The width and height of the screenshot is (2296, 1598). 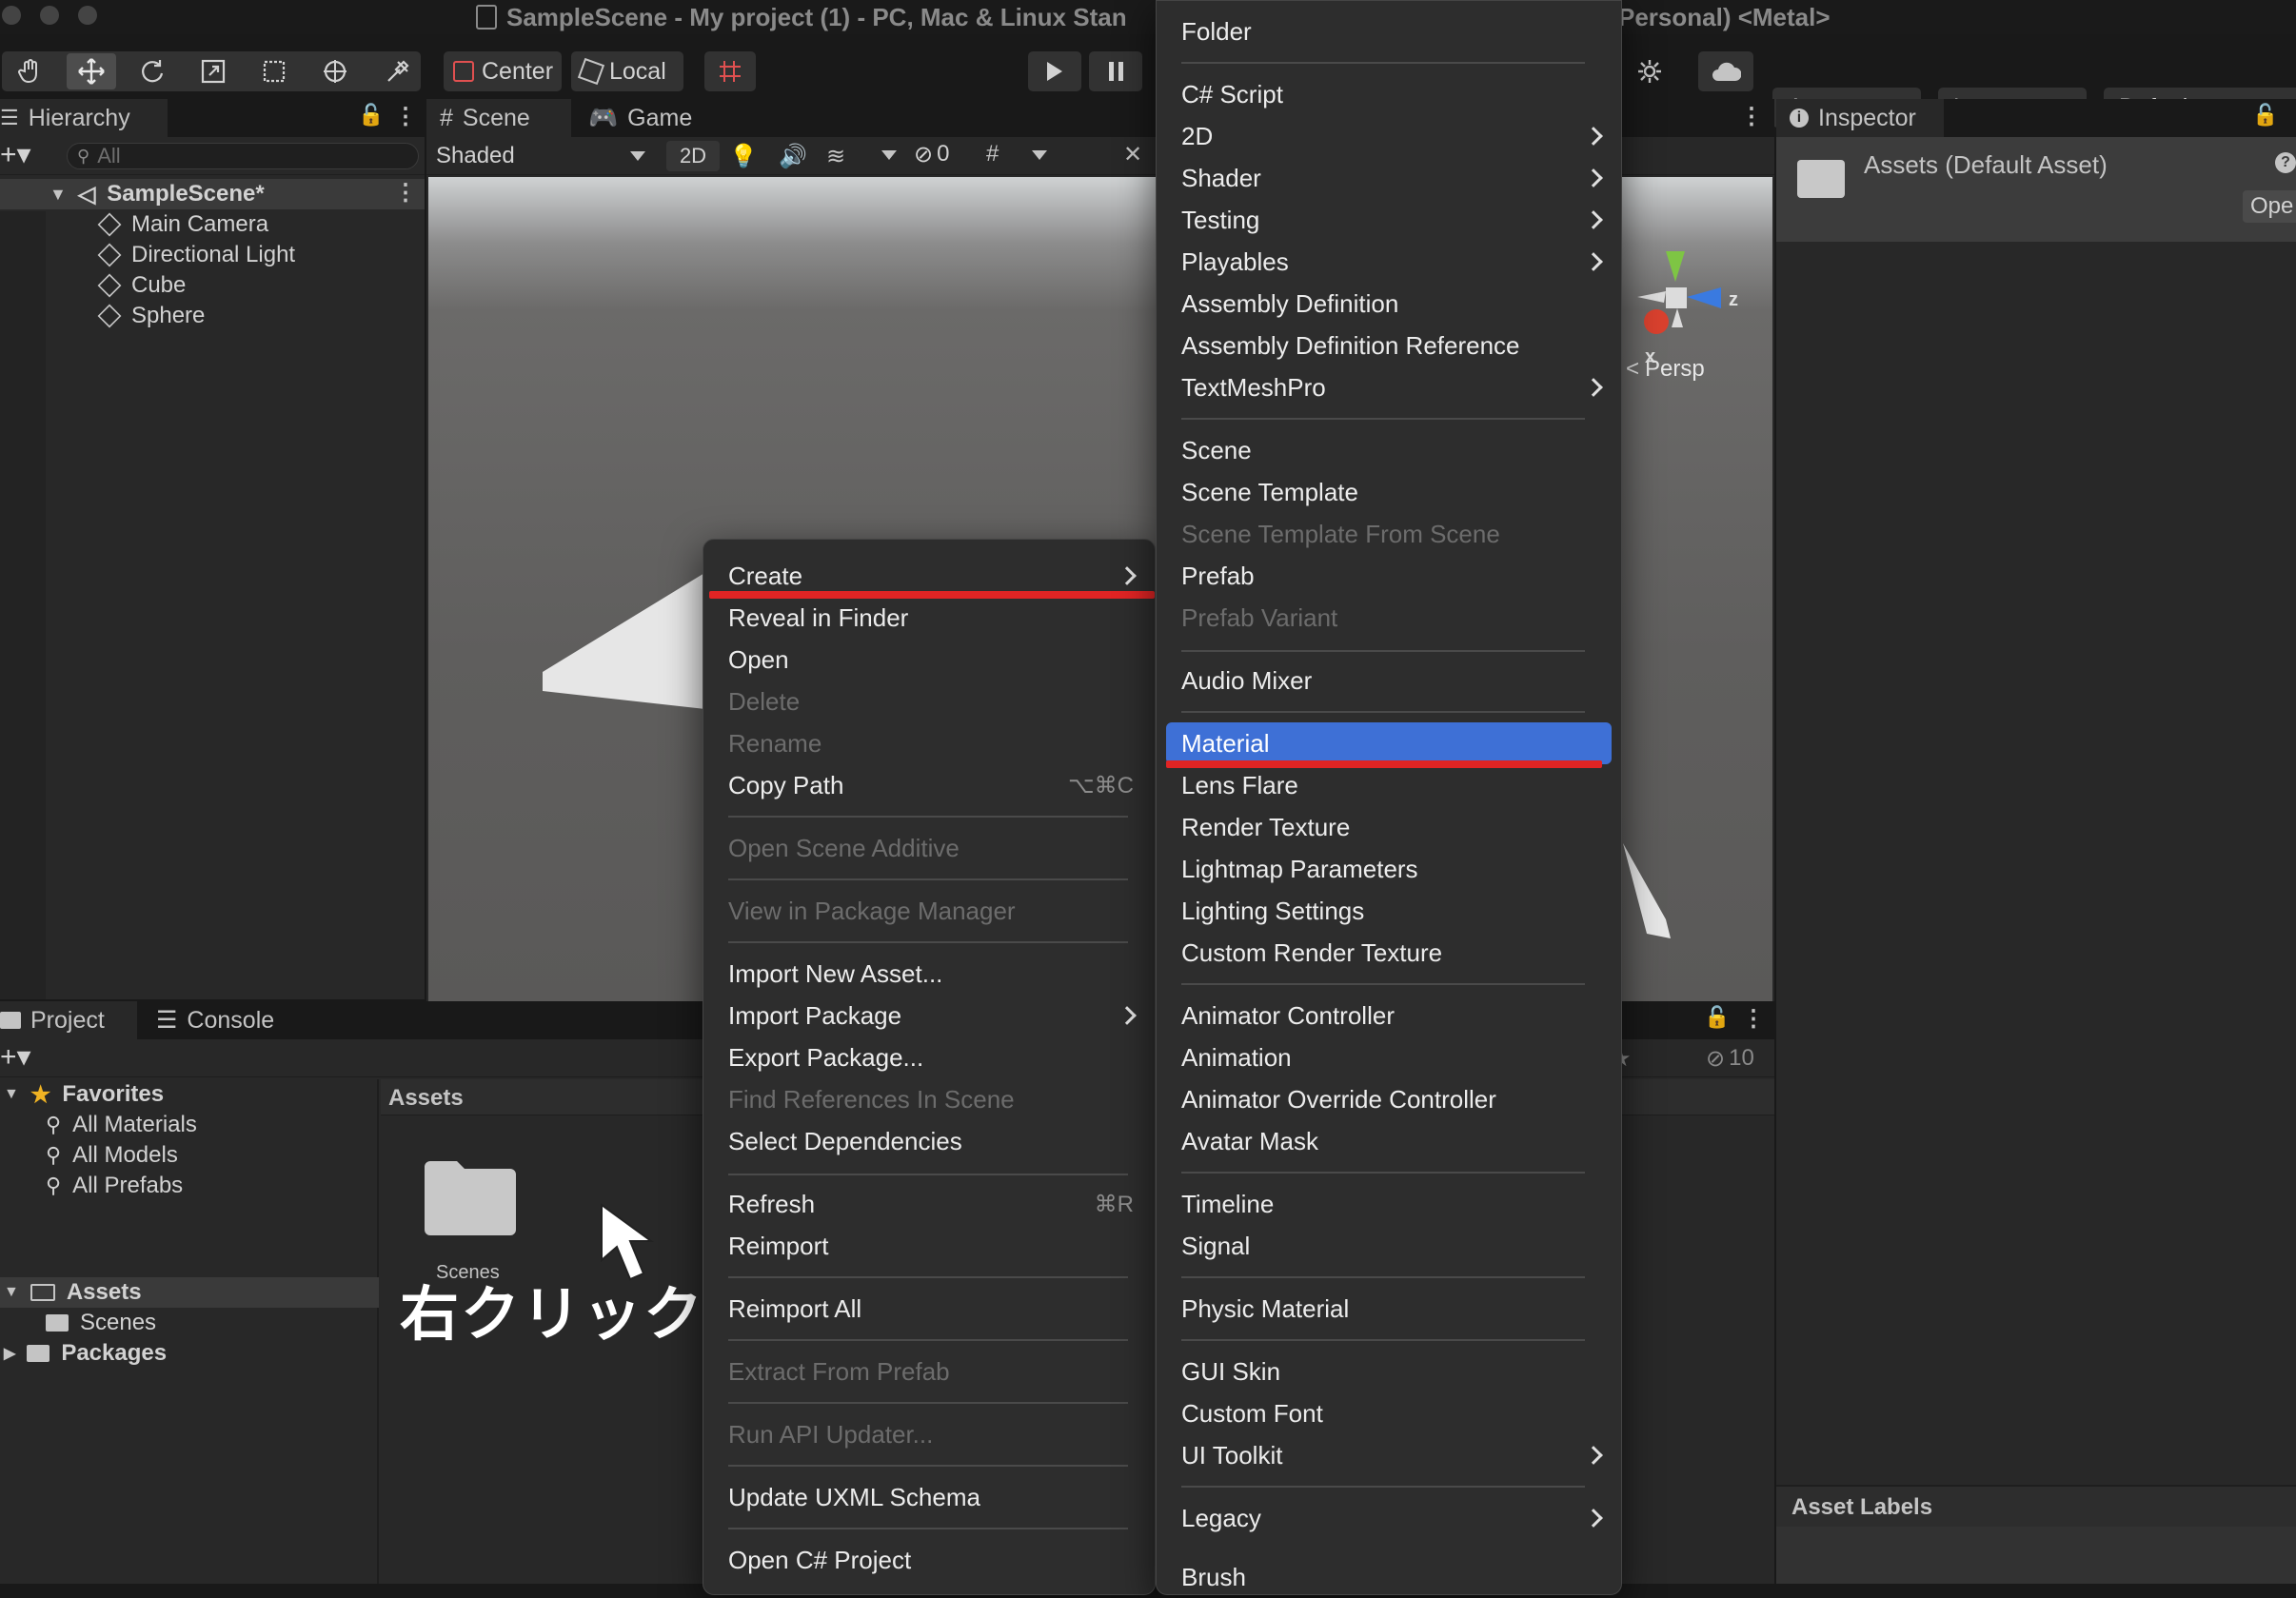 What do you see at coordinates (992, 154) in the screenshot?
I see `grid-toggle-icon: #` at bounding box center [992, 154].